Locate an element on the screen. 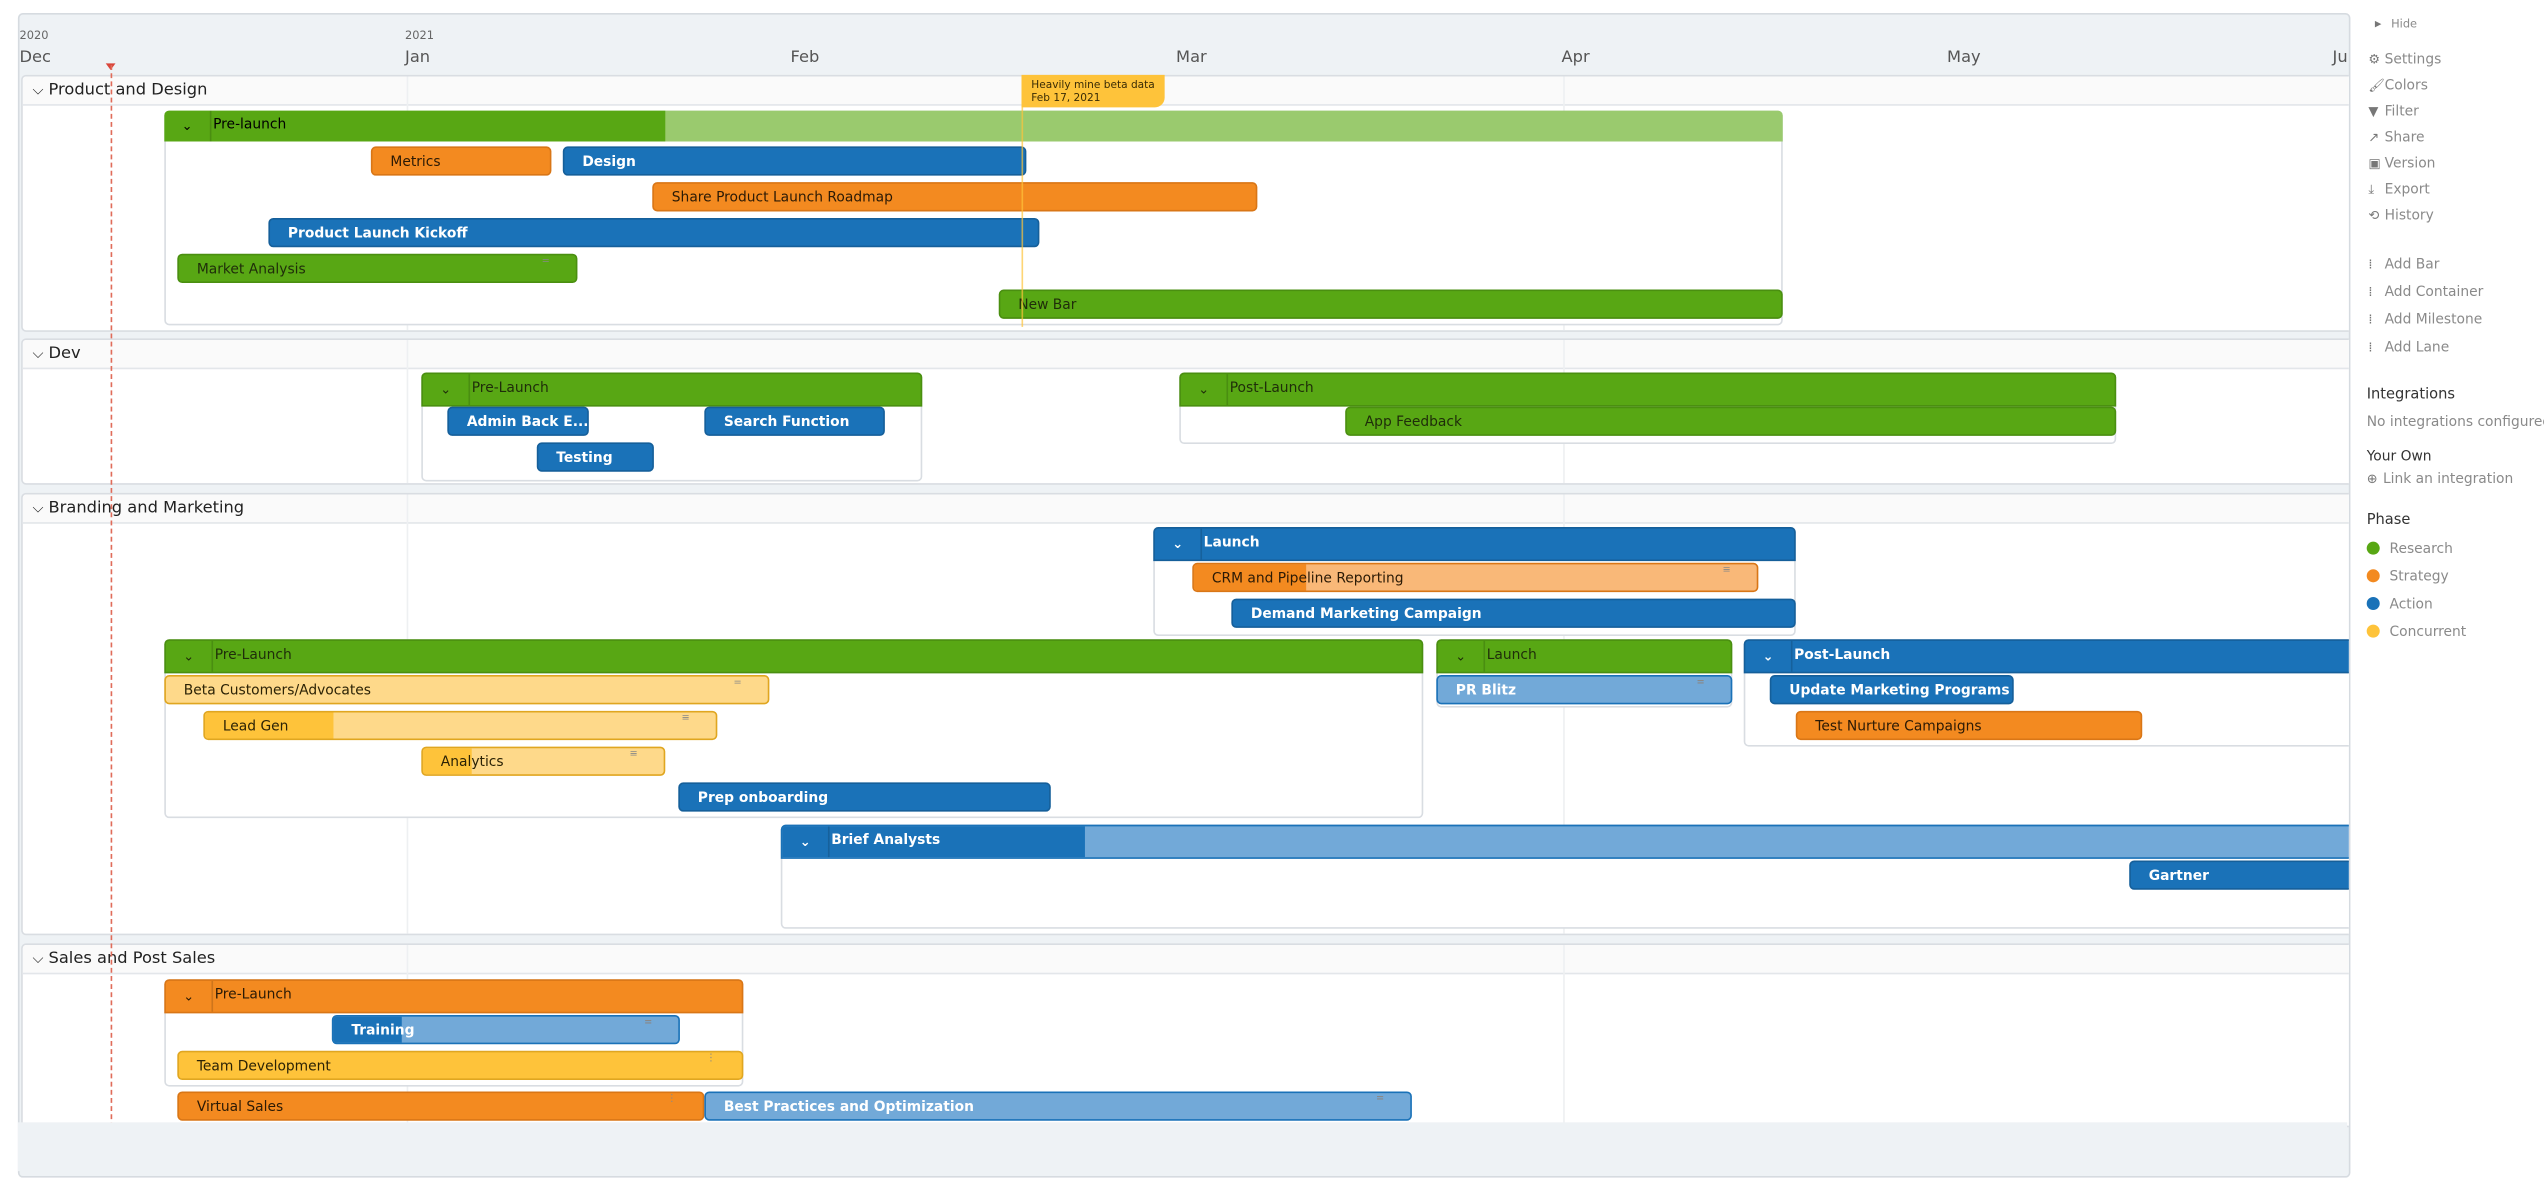 This screenshot has height=1178, width=2544. add-milestone-button: ⁞ Add Milestone is located at coordinates (2425, 320).